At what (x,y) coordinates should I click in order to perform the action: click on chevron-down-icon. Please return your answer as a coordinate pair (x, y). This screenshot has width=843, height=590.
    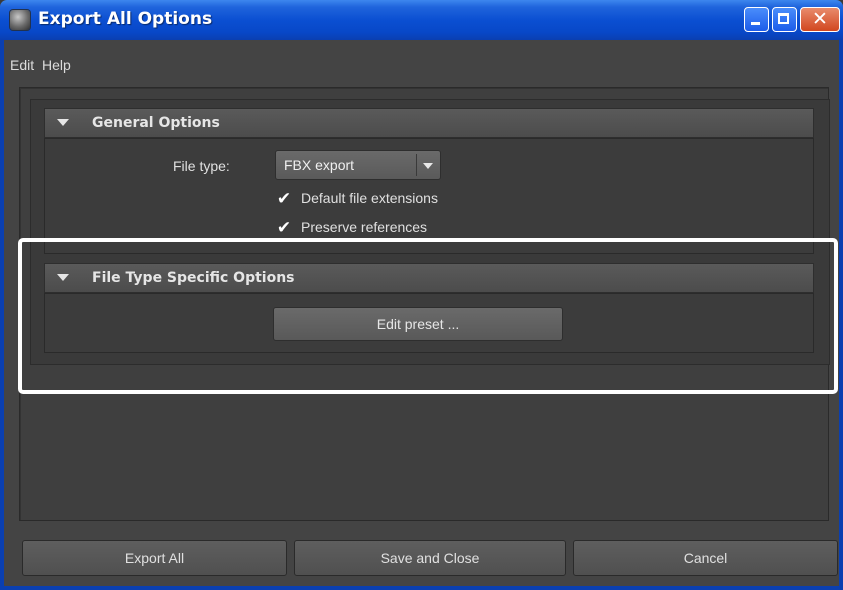
    Looking at the image, I should click on (428, 166).